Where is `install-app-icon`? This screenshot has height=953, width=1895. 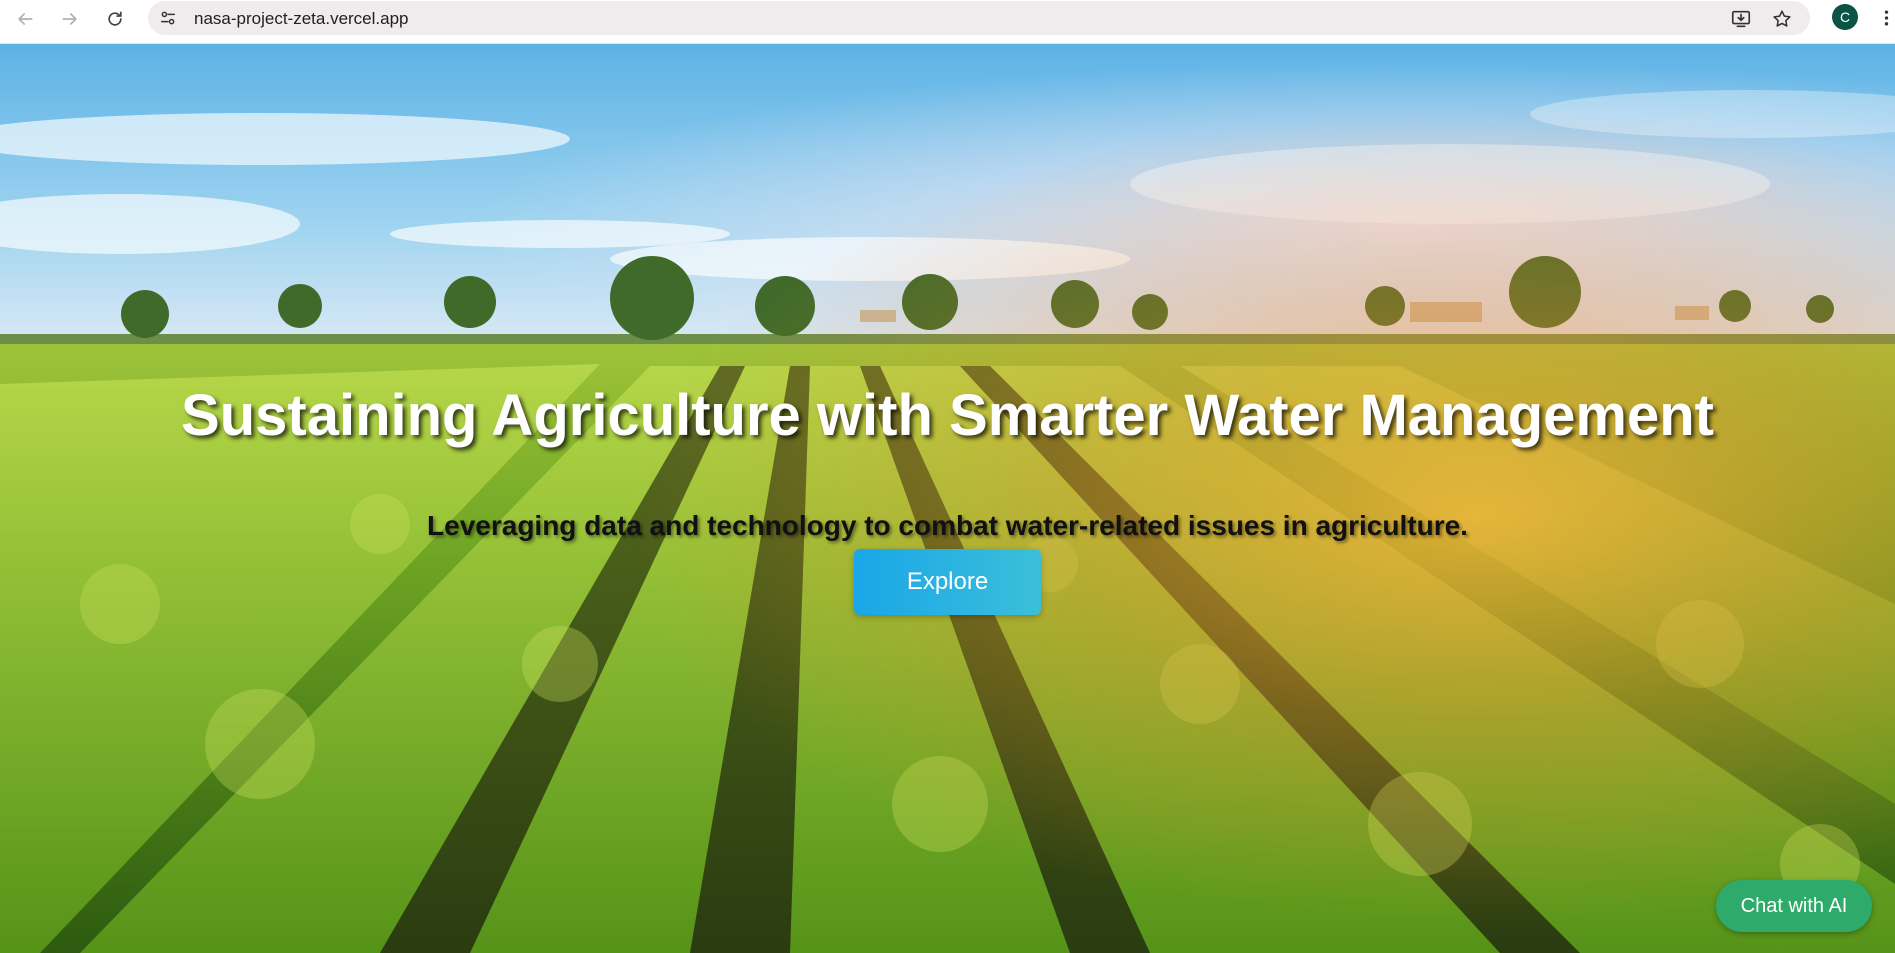 install-app-icon is located at coordinates (1741, 19).